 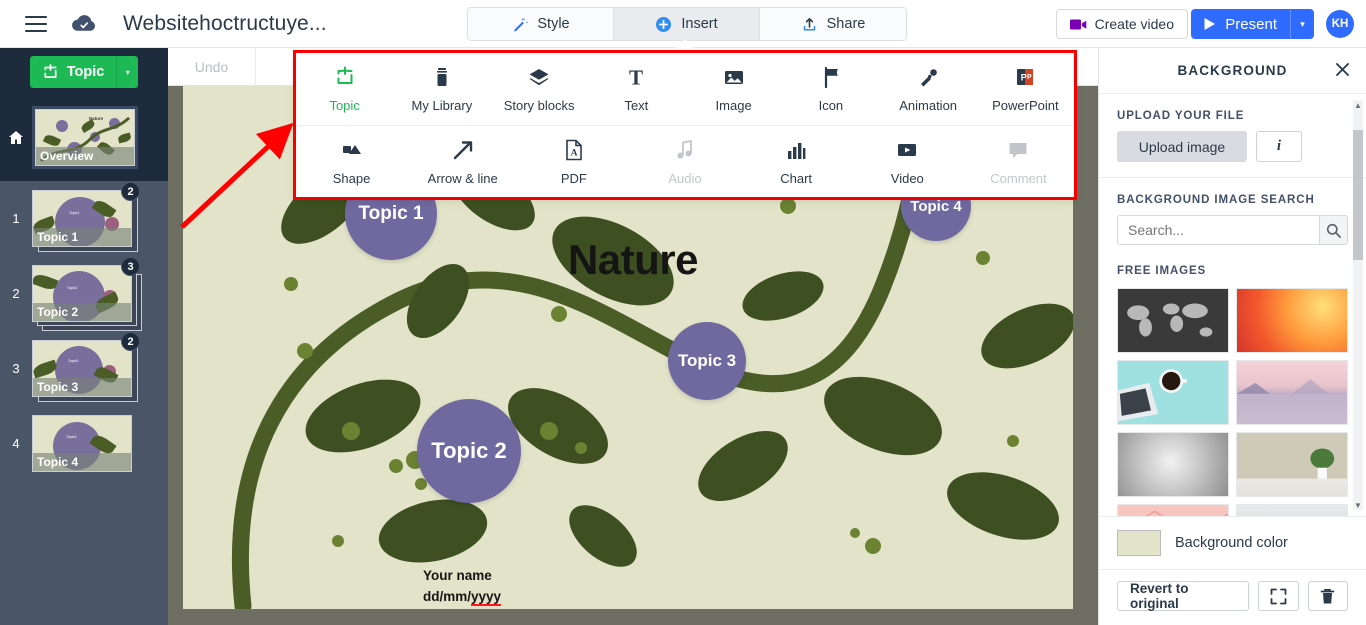 I want to click on search-row, so click(x=1232, y=232).